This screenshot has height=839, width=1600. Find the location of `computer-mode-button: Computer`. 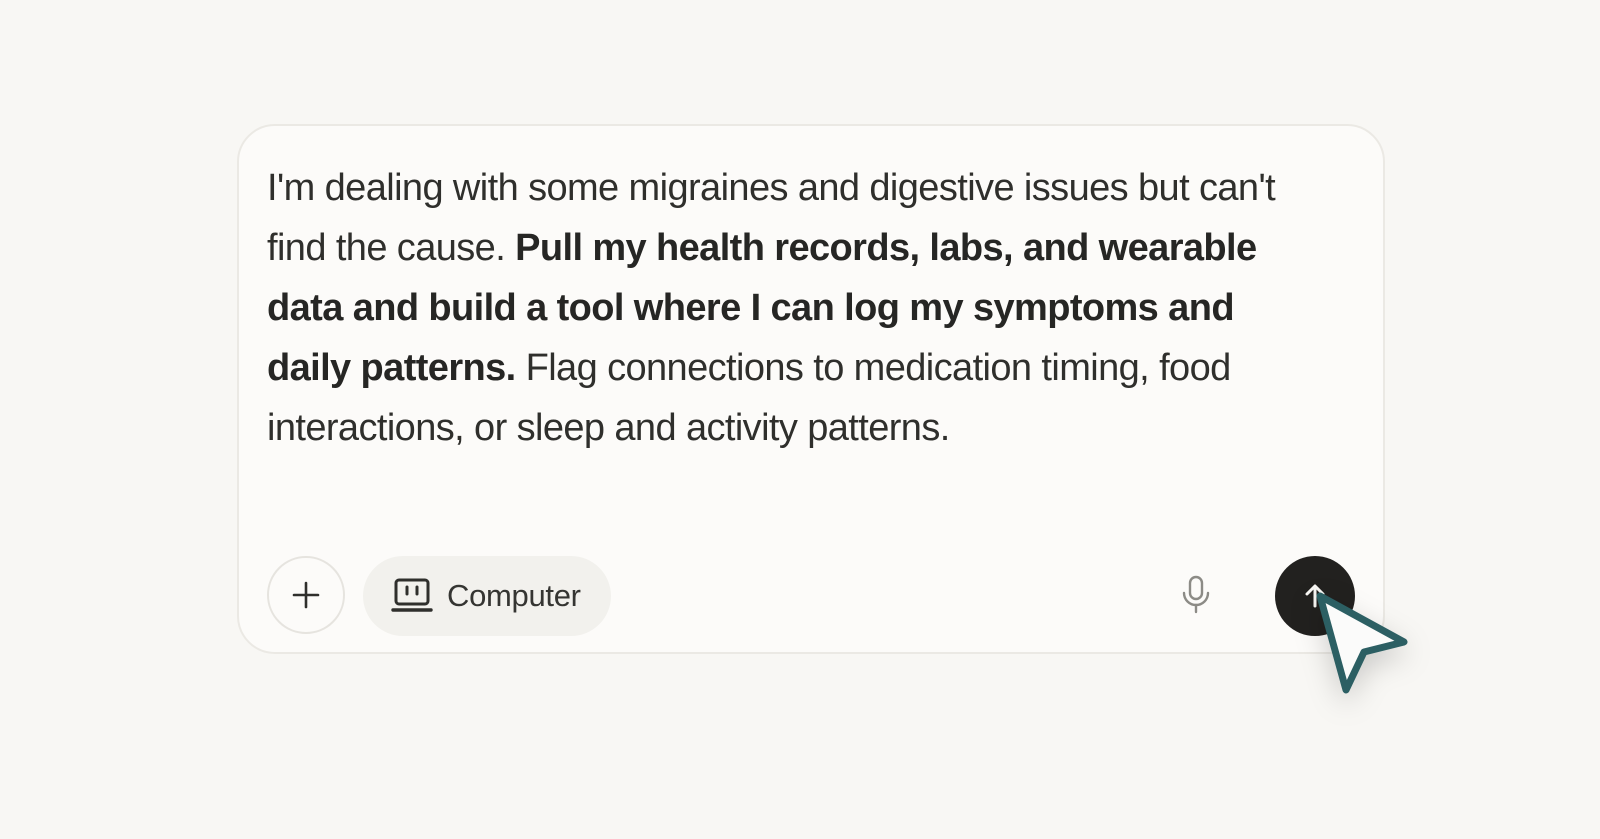

computer-mode-button: Computer is located at coordinates (487, 596).